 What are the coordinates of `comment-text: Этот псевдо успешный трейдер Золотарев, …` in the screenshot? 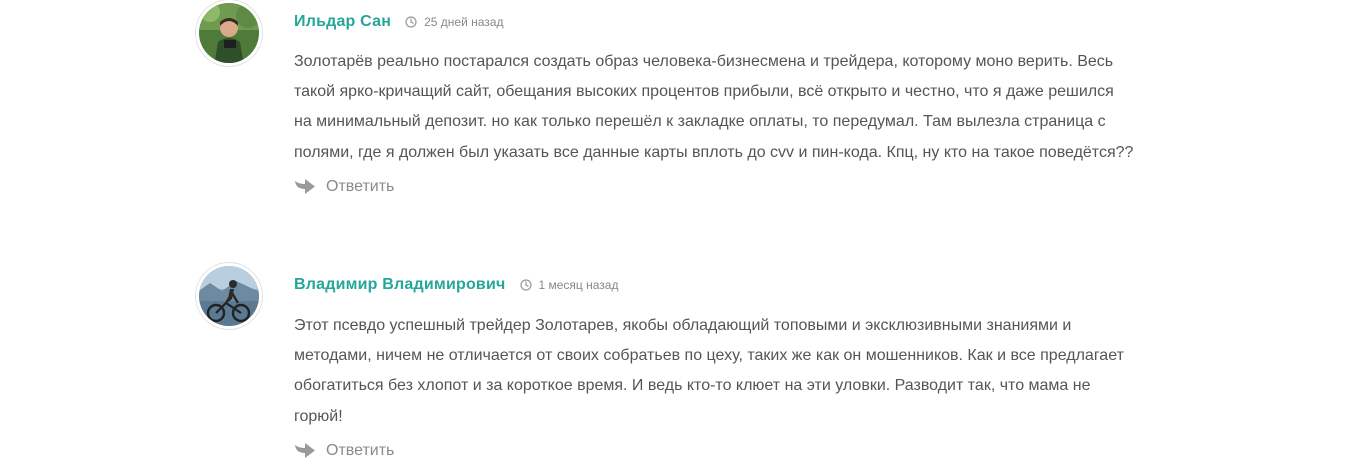 It's located at (709, 371).